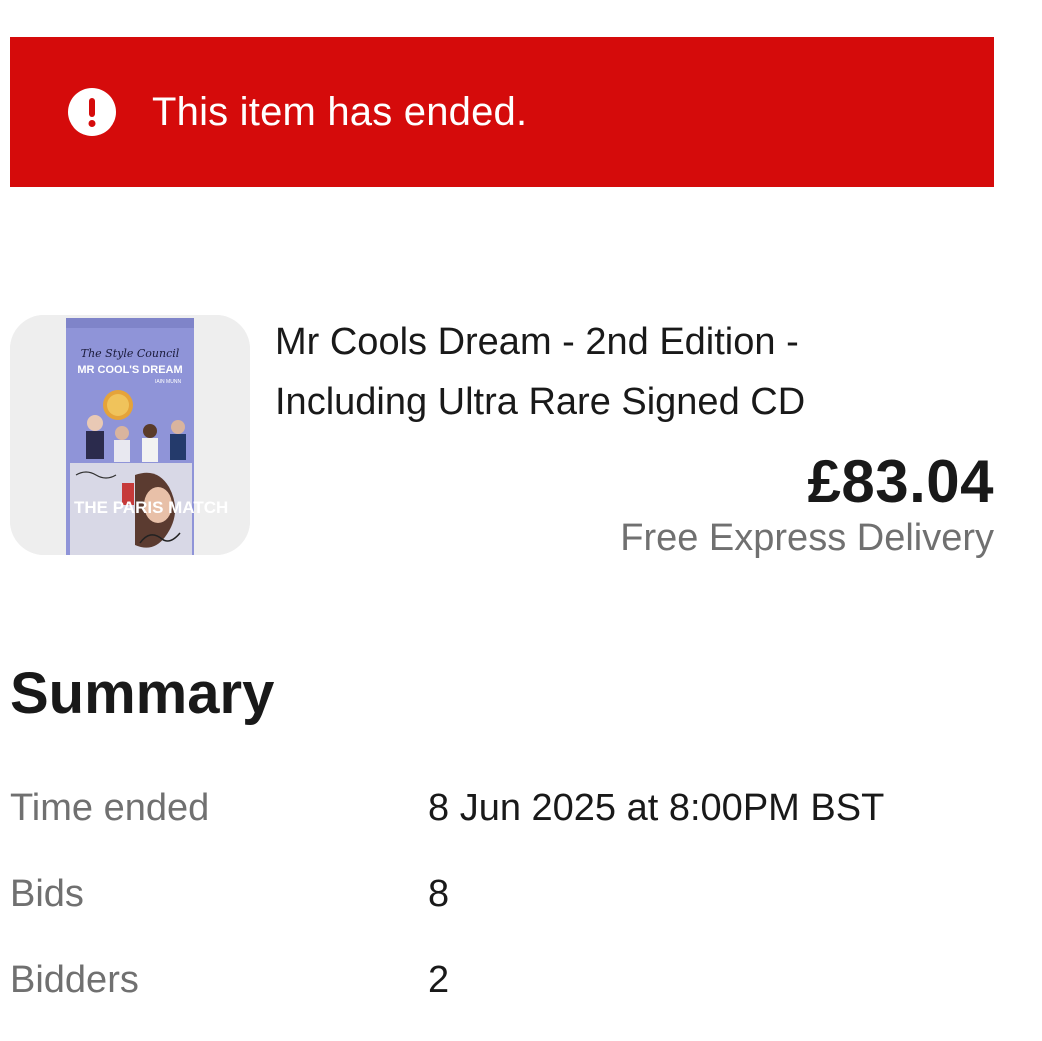 Image resolution: width=1042 pixels, height=1041 pixels. What do you see at coordinates (168, 382) in the screenshot?
I see `cover-author: IAIN MUNN` at bounding box center [168, 382].